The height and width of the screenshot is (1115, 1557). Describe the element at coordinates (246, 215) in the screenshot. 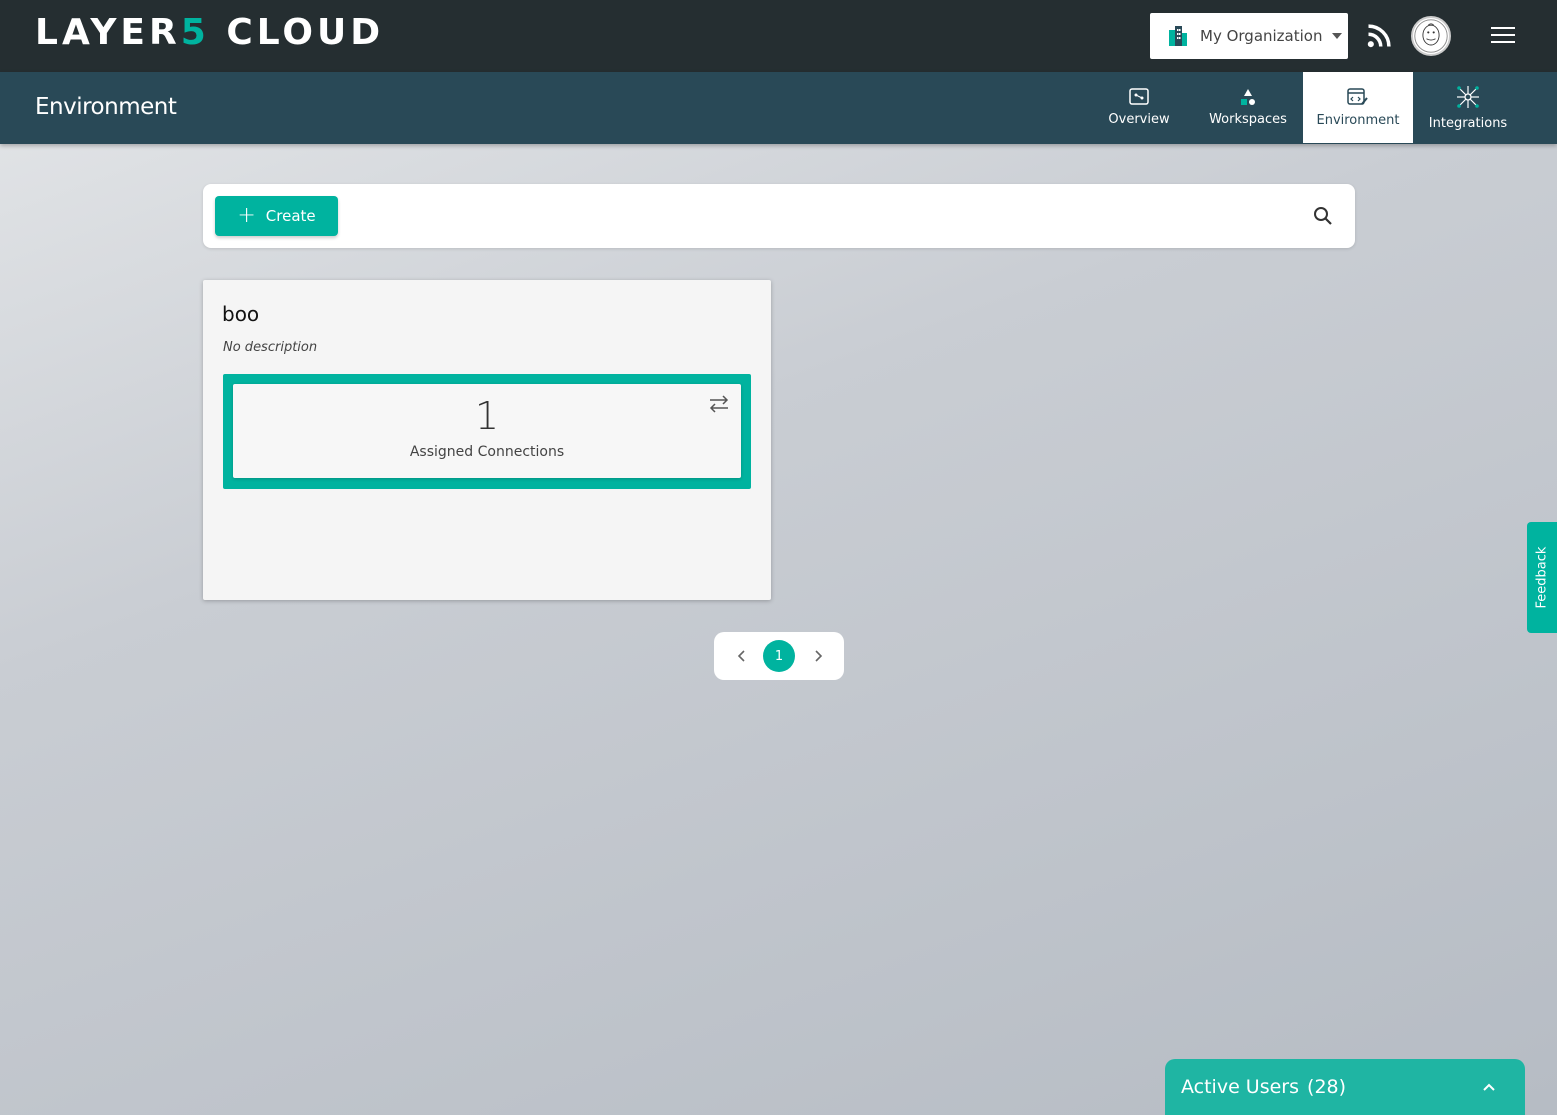

I see `plus-icon: +` at that location.